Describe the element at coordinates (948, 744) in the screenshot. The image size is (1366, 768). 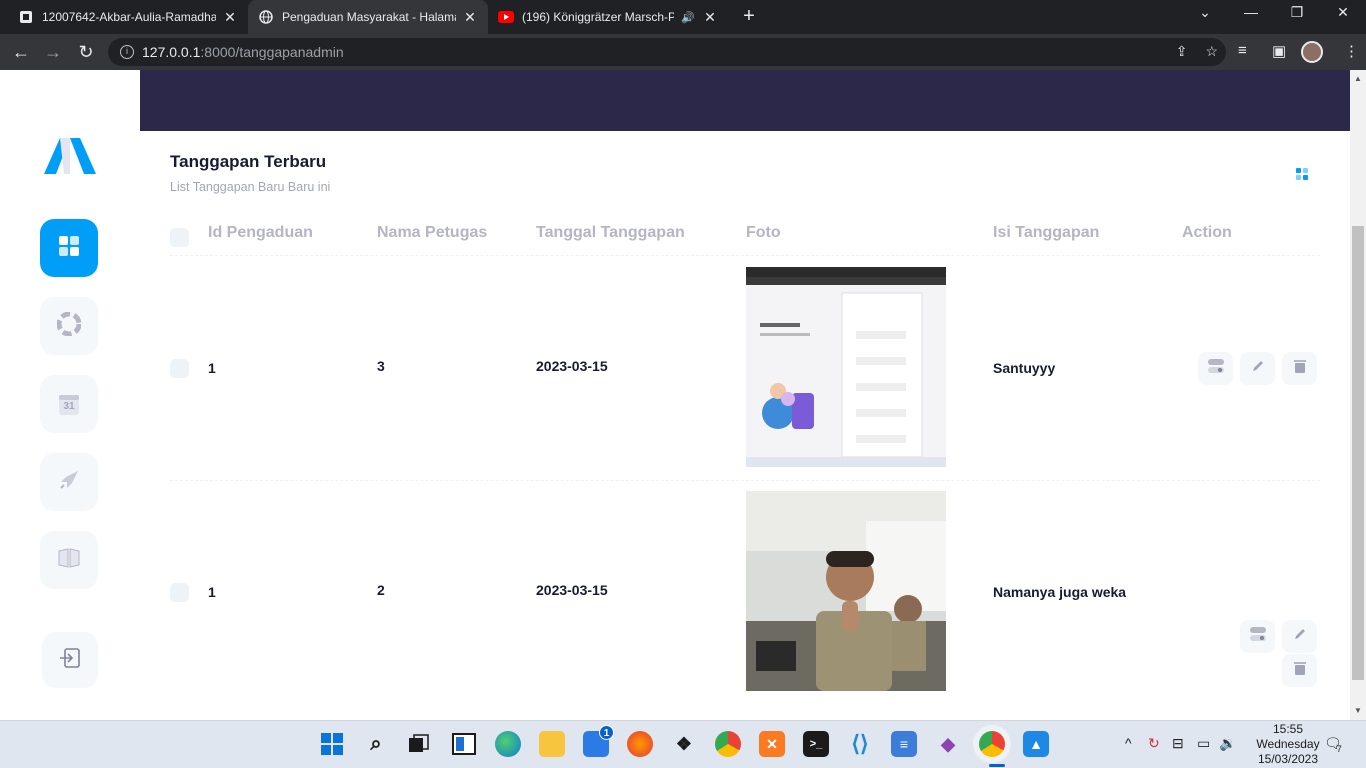
I see `git-kraken-icon: ◆` at that location.